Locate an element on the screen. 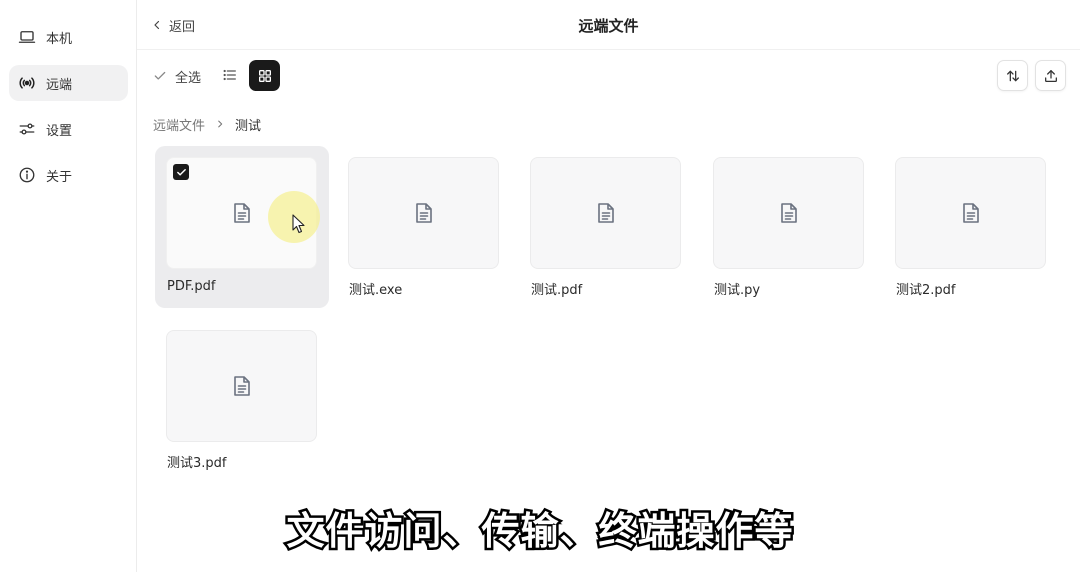  file-card: 测试2.pdf is located at coordinates (971, 227).